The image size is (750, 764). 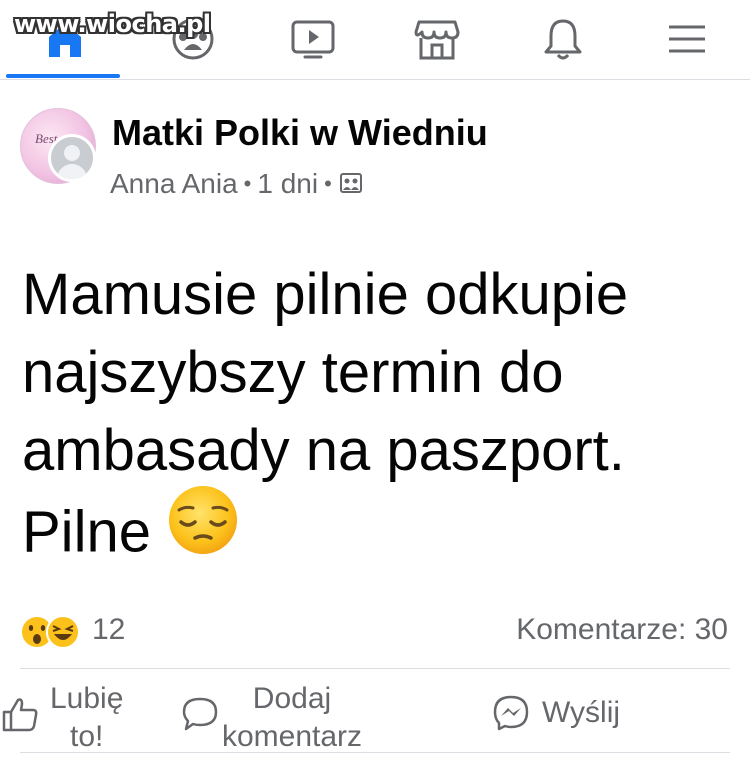 What do you see at coordinates (293, 372) in the screenshot?
I see `post-text-line: najszybszy termin do` at bounding box center [293, 372].